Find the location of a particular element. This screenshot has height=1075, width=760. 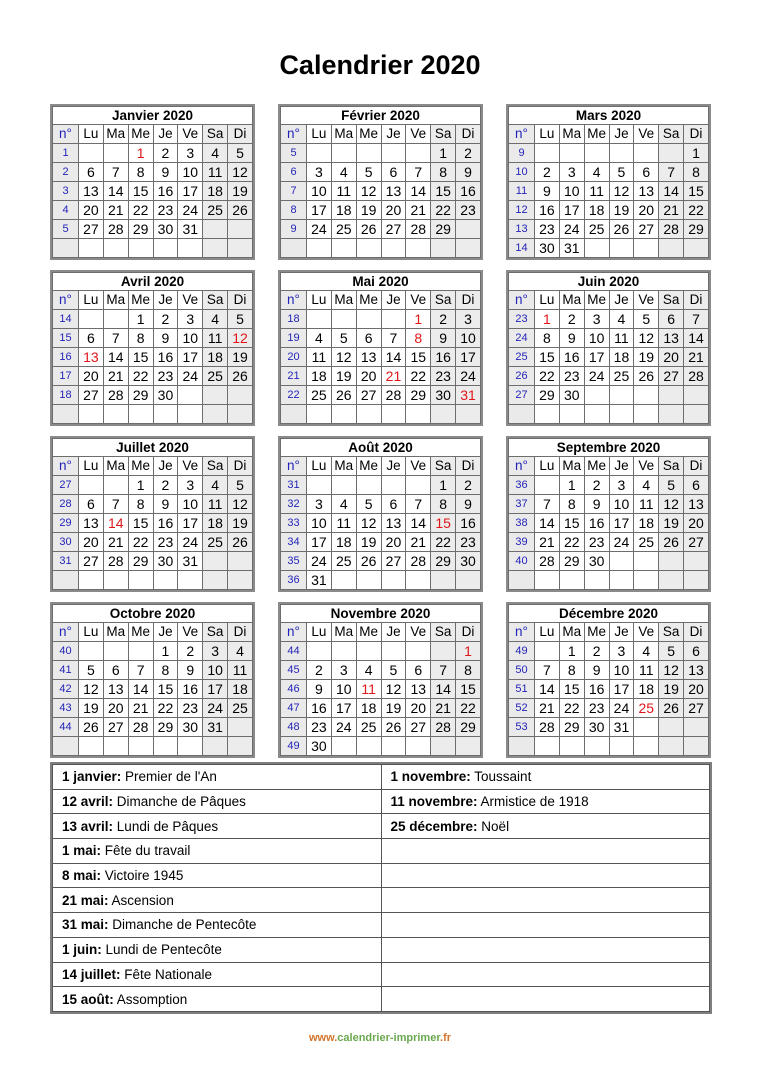

month-title: Septembre 2020 is located at coordinates (608, 447).